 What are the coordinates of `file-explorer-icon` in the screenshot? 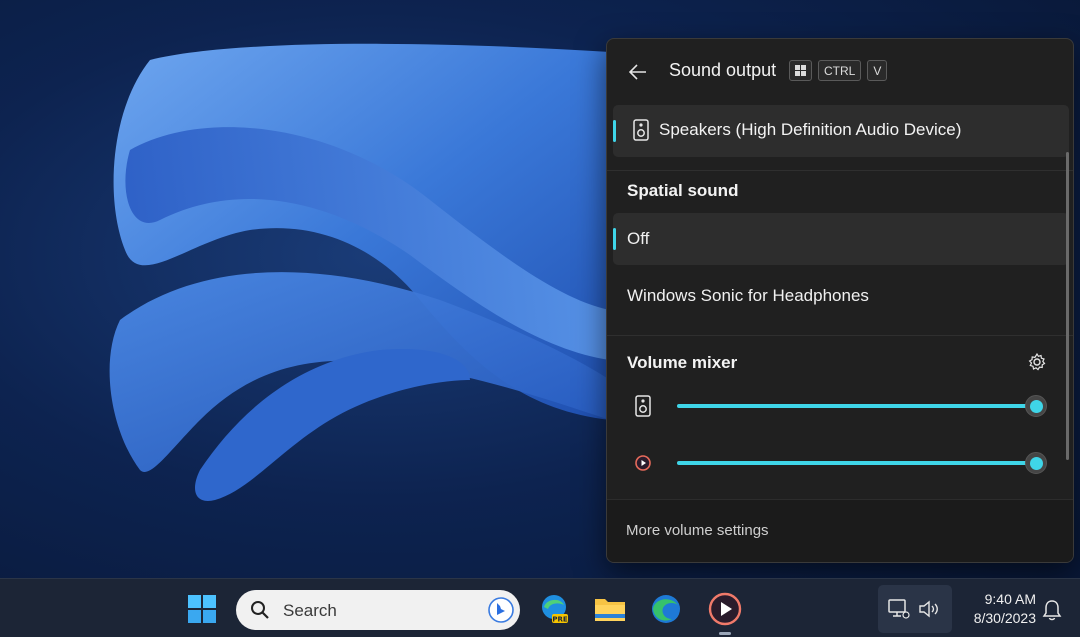 It's located at (610, 610).